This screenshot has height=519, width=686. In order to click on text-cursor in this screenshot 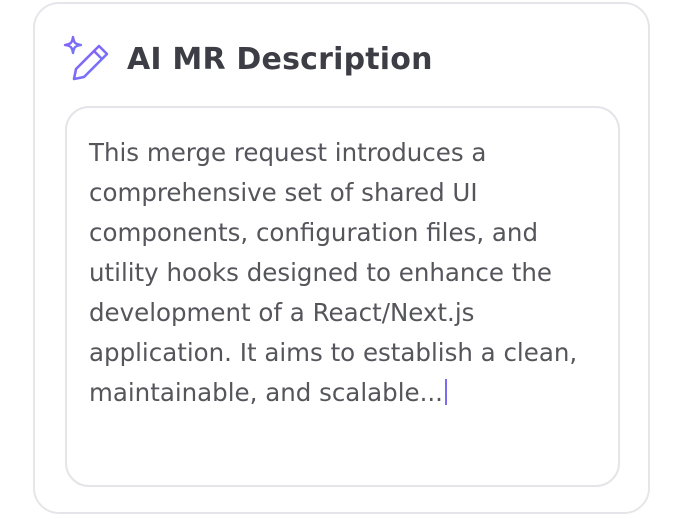, I will do `click(445, 392)`.